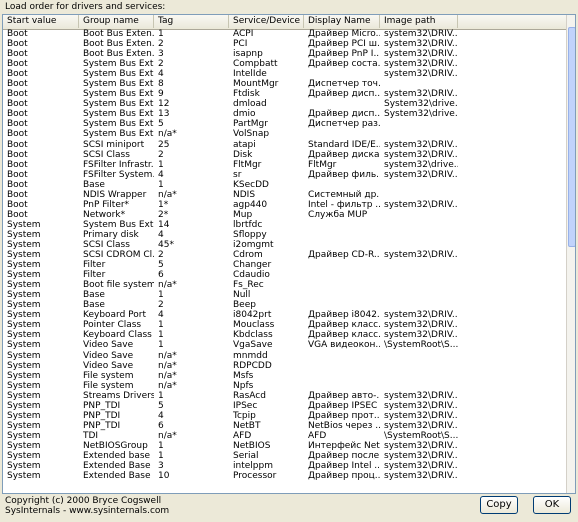  Describe the element at coordinates (191, 21) in the screenshot. I see `column-header-tag: Tag` at that location.